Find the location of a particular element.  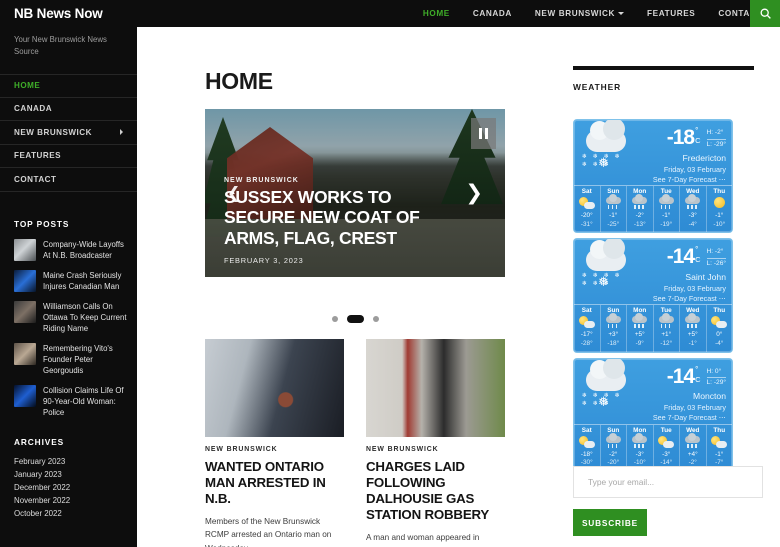

forecast-day: Sat -18° -30° is located at coordinates (587, 447).